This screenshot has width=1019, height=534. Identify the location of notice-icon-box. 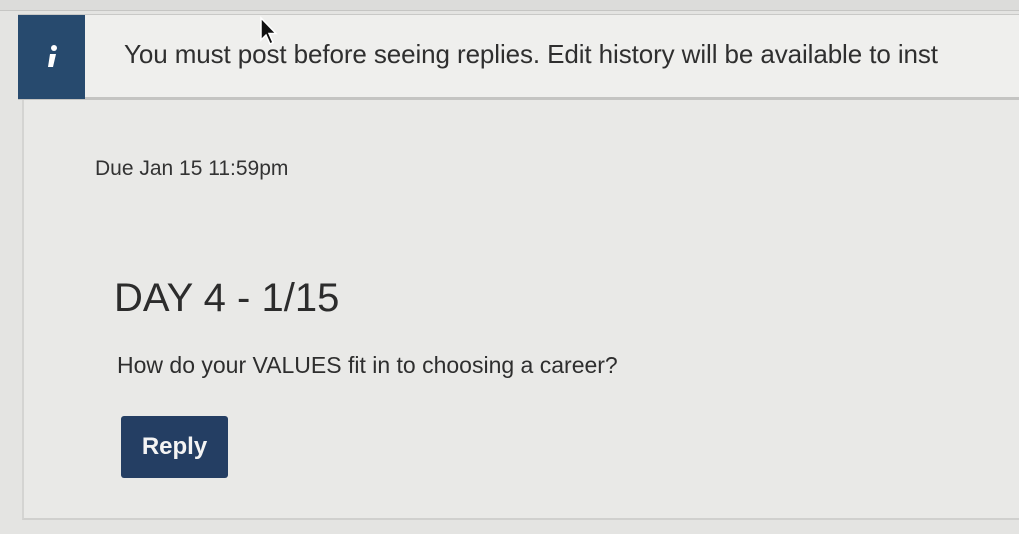
(51, 57).